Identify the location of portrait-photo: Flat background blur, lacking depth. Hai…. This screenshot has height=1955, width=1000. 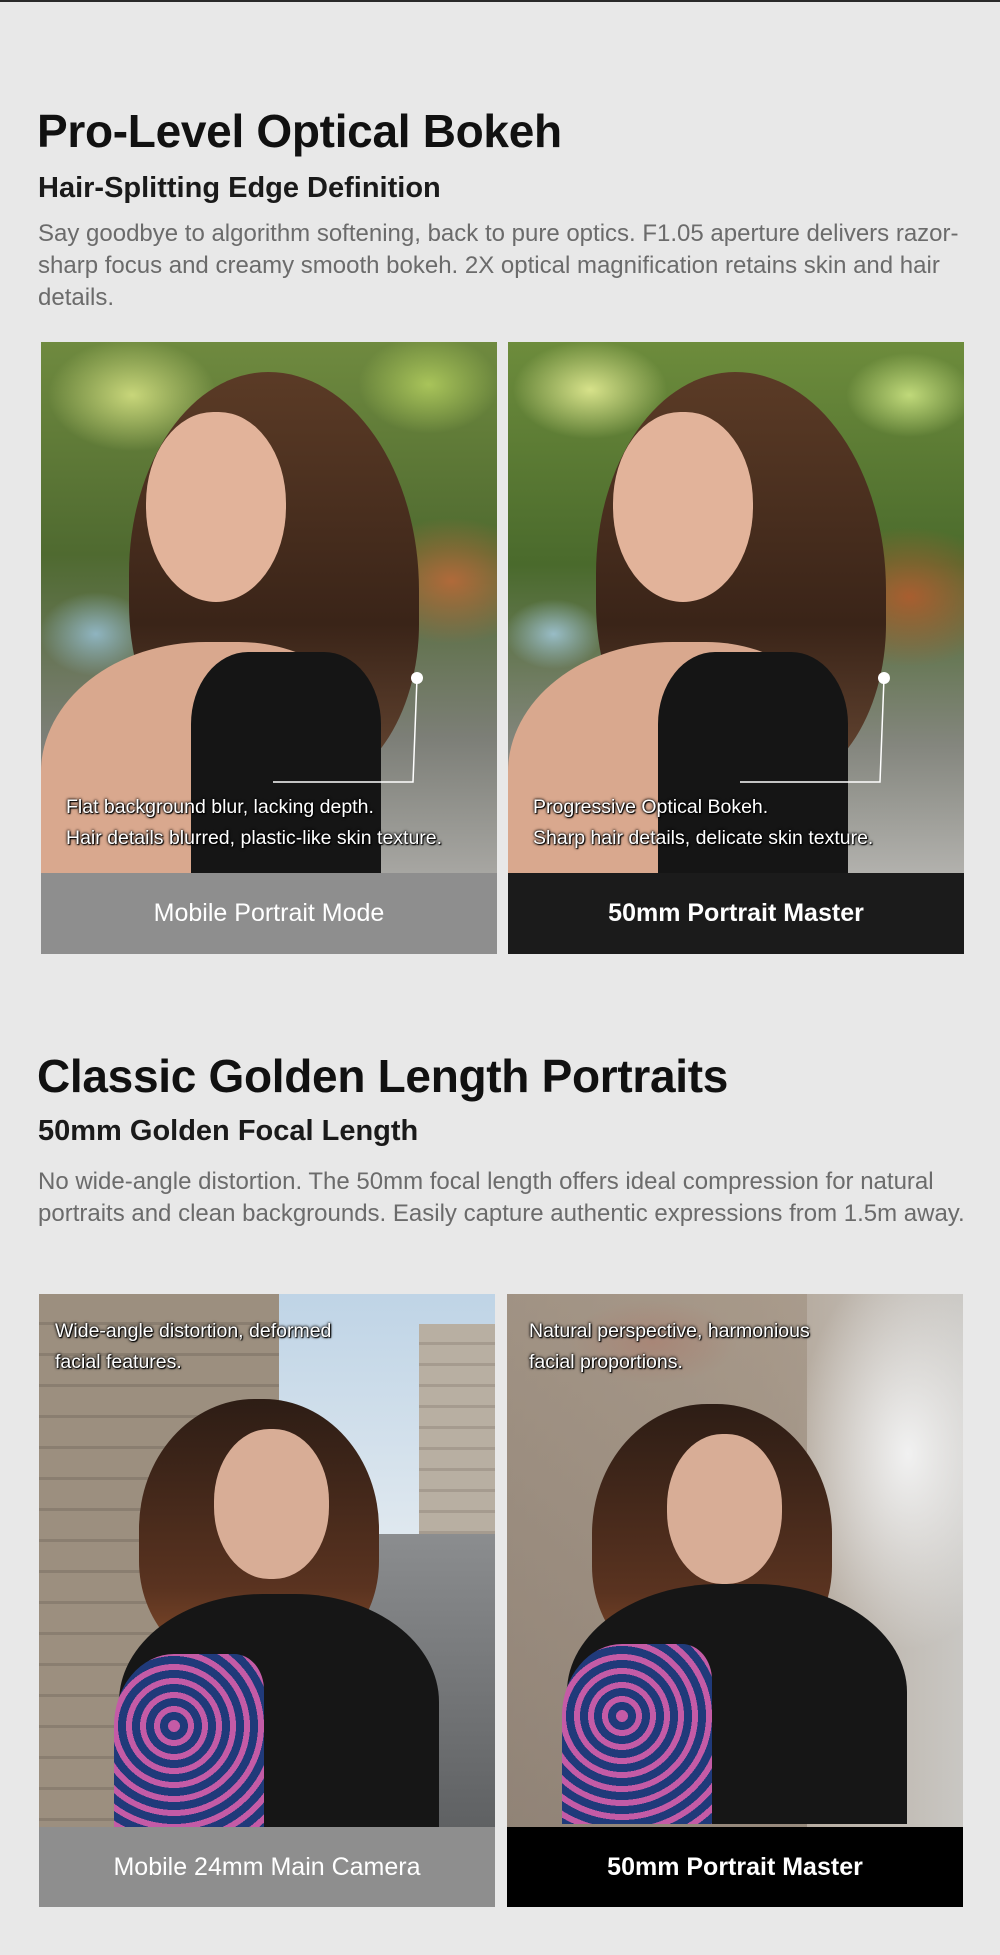
(269, 607).